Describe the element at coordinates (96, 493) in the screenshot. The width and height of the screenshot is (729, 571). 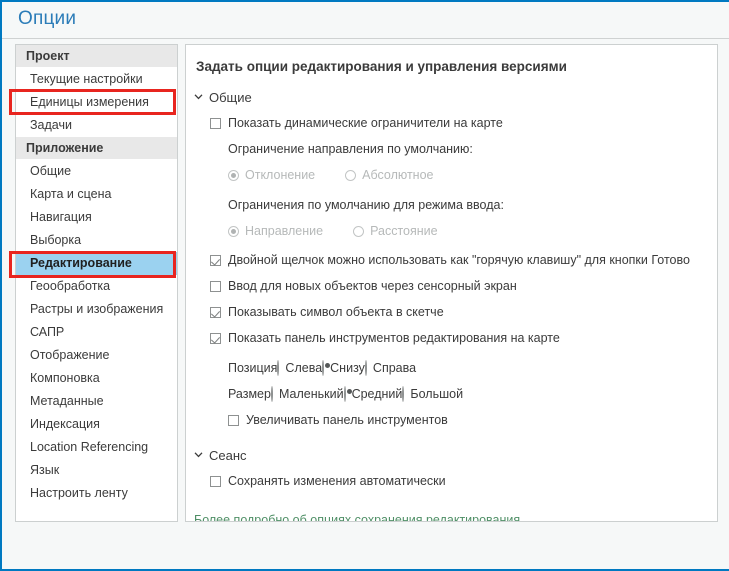
I see `sidebar-item: Настроить ленту` at that location.